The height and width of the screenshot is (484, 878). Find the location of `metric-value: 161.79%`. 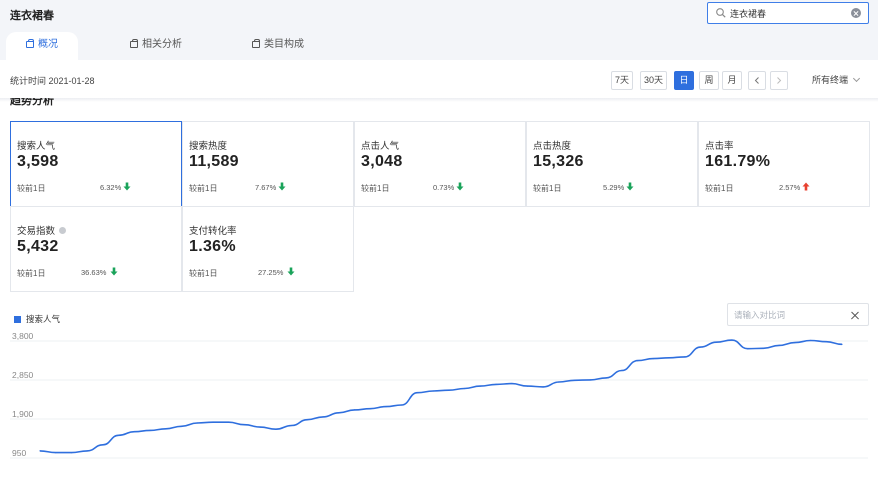

metric-value: 161.79% is located at coordinates (738, 161).